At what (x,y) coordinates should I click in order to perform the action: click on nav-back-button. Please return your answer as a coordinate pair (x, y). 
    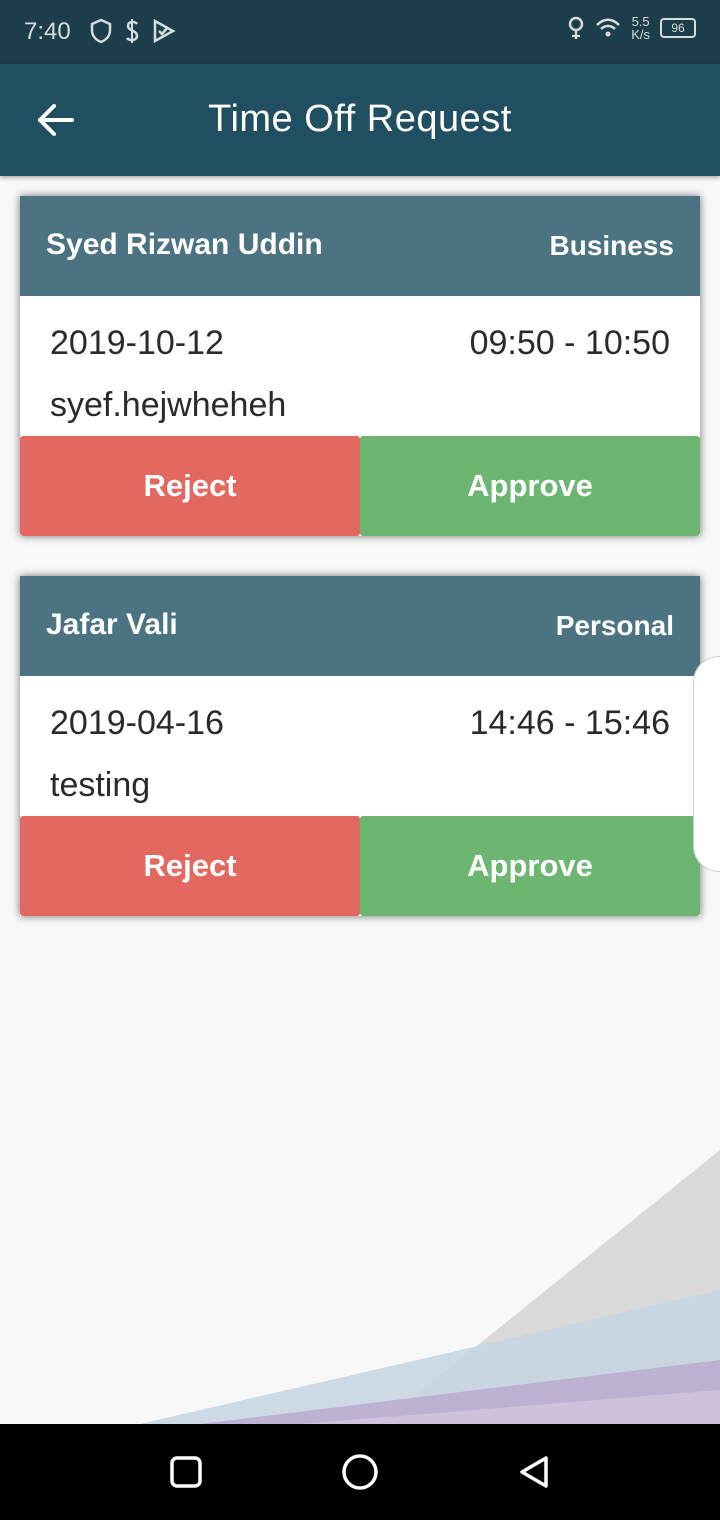
    Looking at the image, I should click on (534, 1472).